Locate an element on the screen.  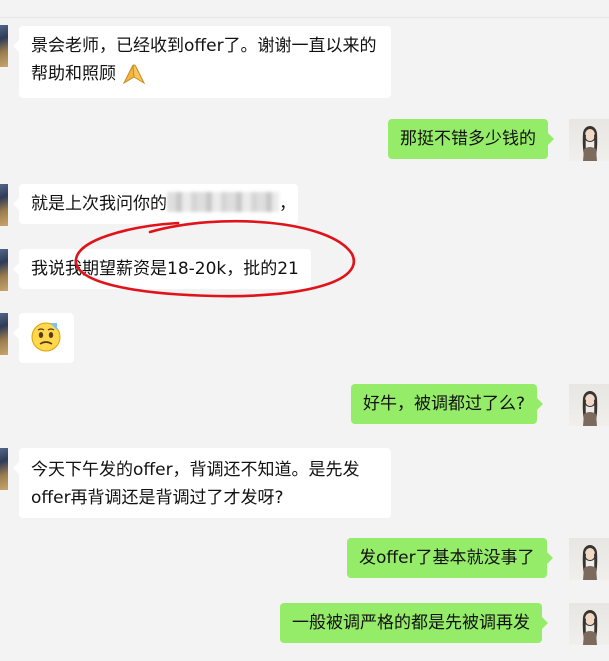
message-bubble-received: 我说我期望薪资是18-20k，批的21 is located at coordinates (162, 269).